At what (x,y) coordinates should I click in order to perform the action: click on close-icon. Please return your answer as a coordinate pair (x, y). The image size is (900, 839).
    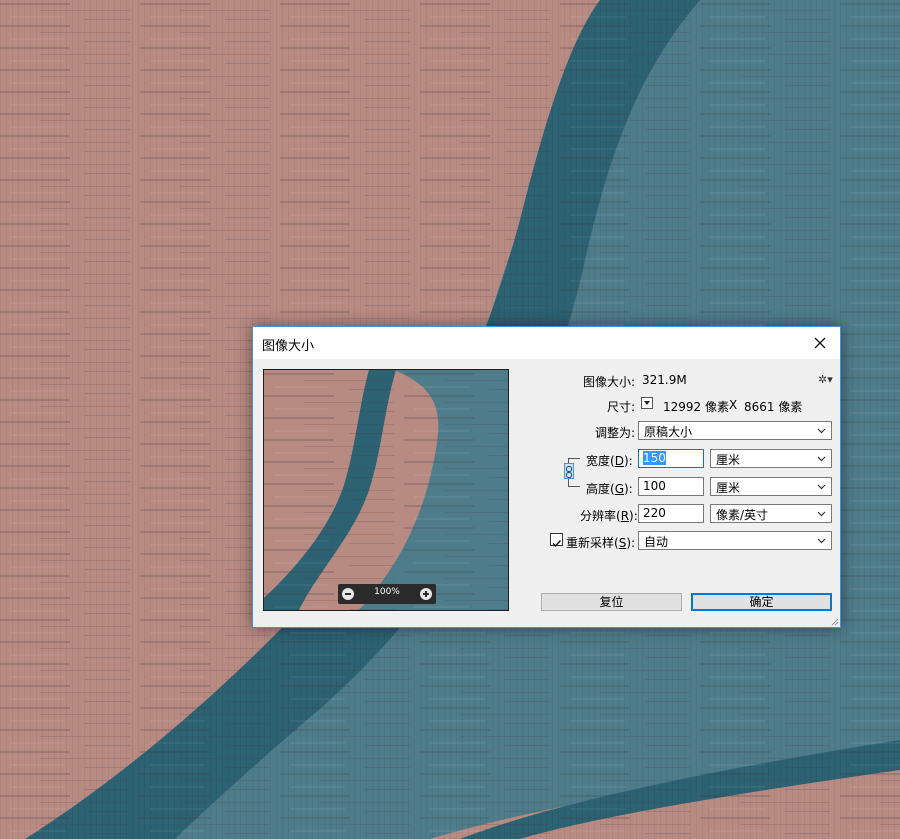
    Looking at the image, I should click on (820, 343).